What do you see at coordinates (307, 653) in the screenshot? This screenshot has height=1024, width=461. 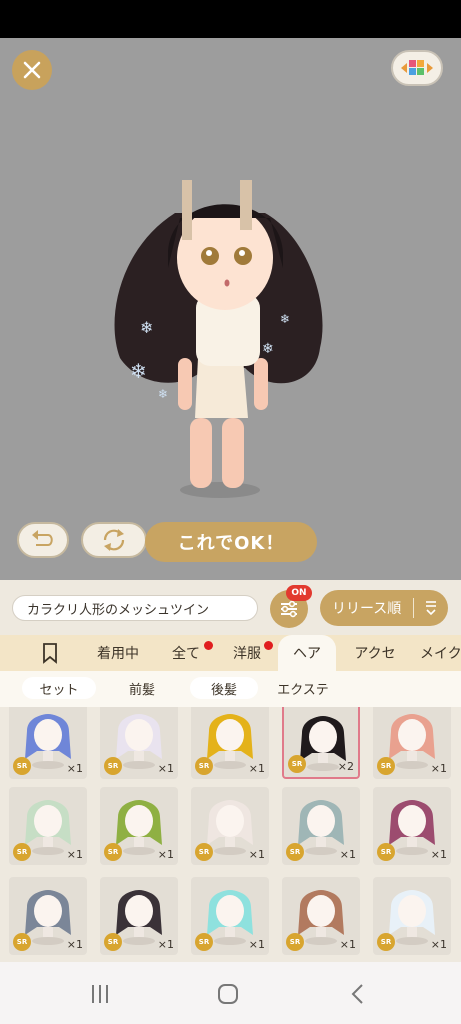 I see `tab-hair: ヘア` at bounding box center [307, 653].